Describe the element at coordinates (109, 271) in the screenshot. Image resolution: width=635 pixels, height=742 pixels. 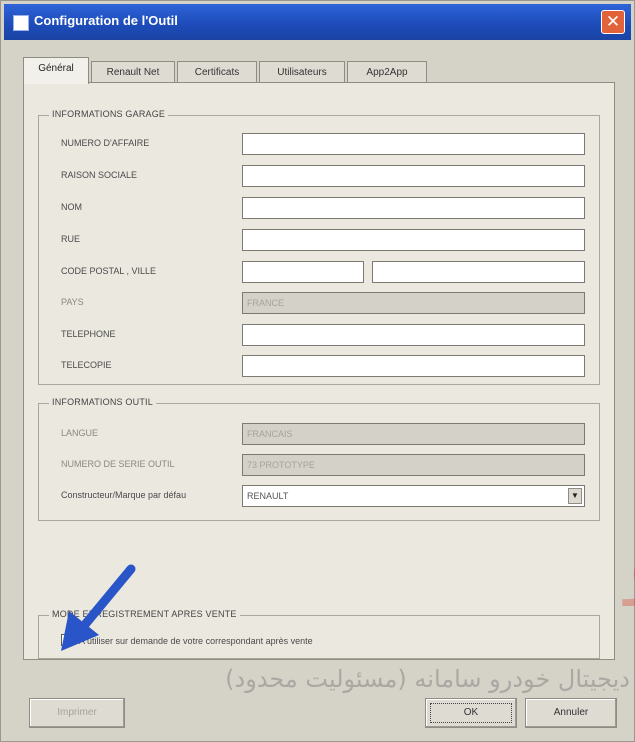
I see `code-postal-ville-label: CODE POSTAL , VILLE` at that location.